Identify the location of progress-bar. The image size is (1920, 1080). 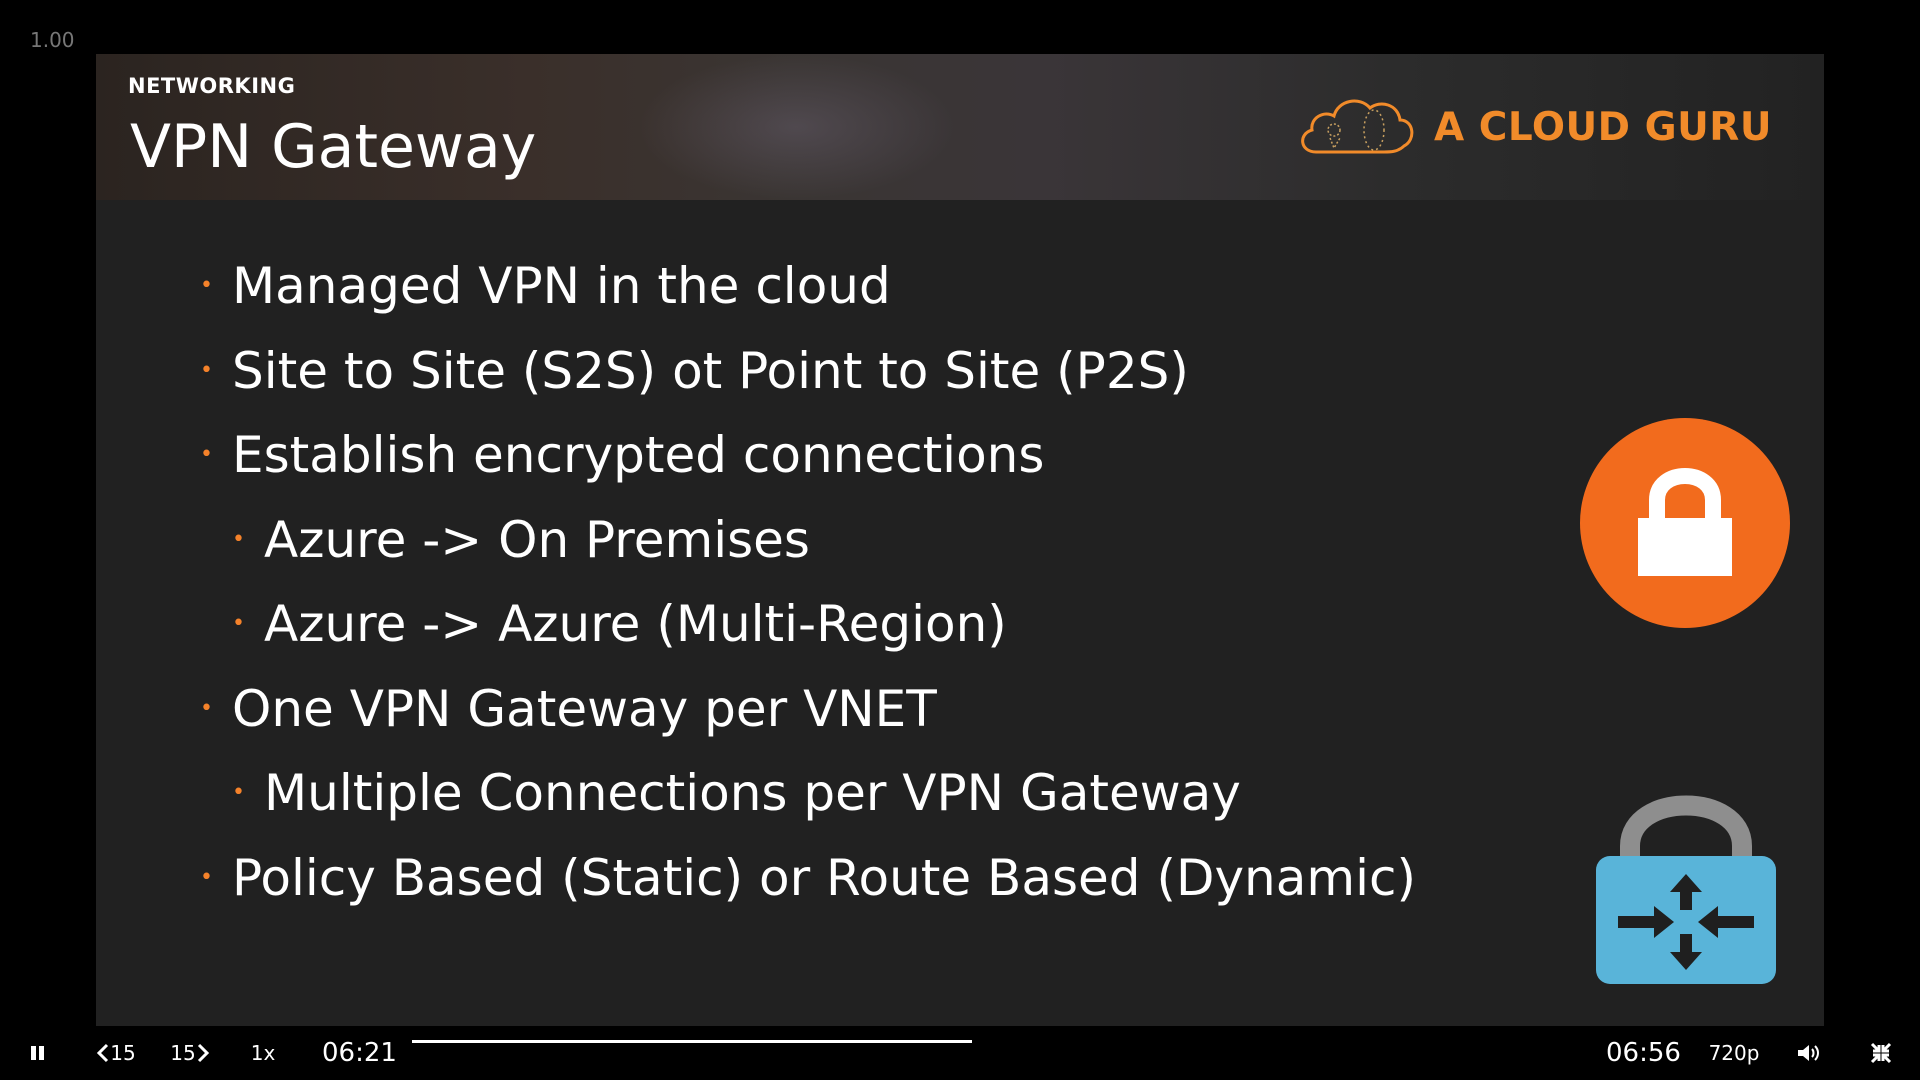
(692, 1041).